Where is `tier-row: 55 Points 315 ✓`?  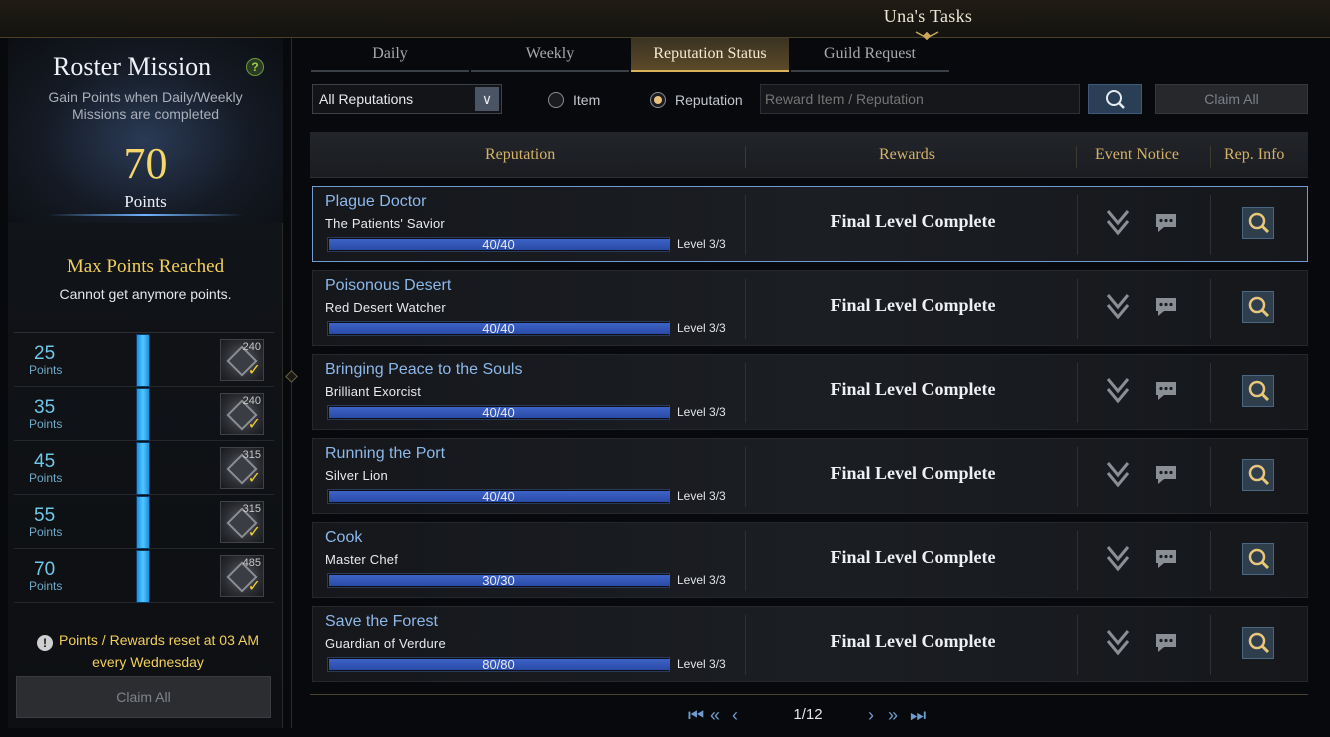
tier-row: 55 Points 315 ✓ is located at coordinates (144, 522).